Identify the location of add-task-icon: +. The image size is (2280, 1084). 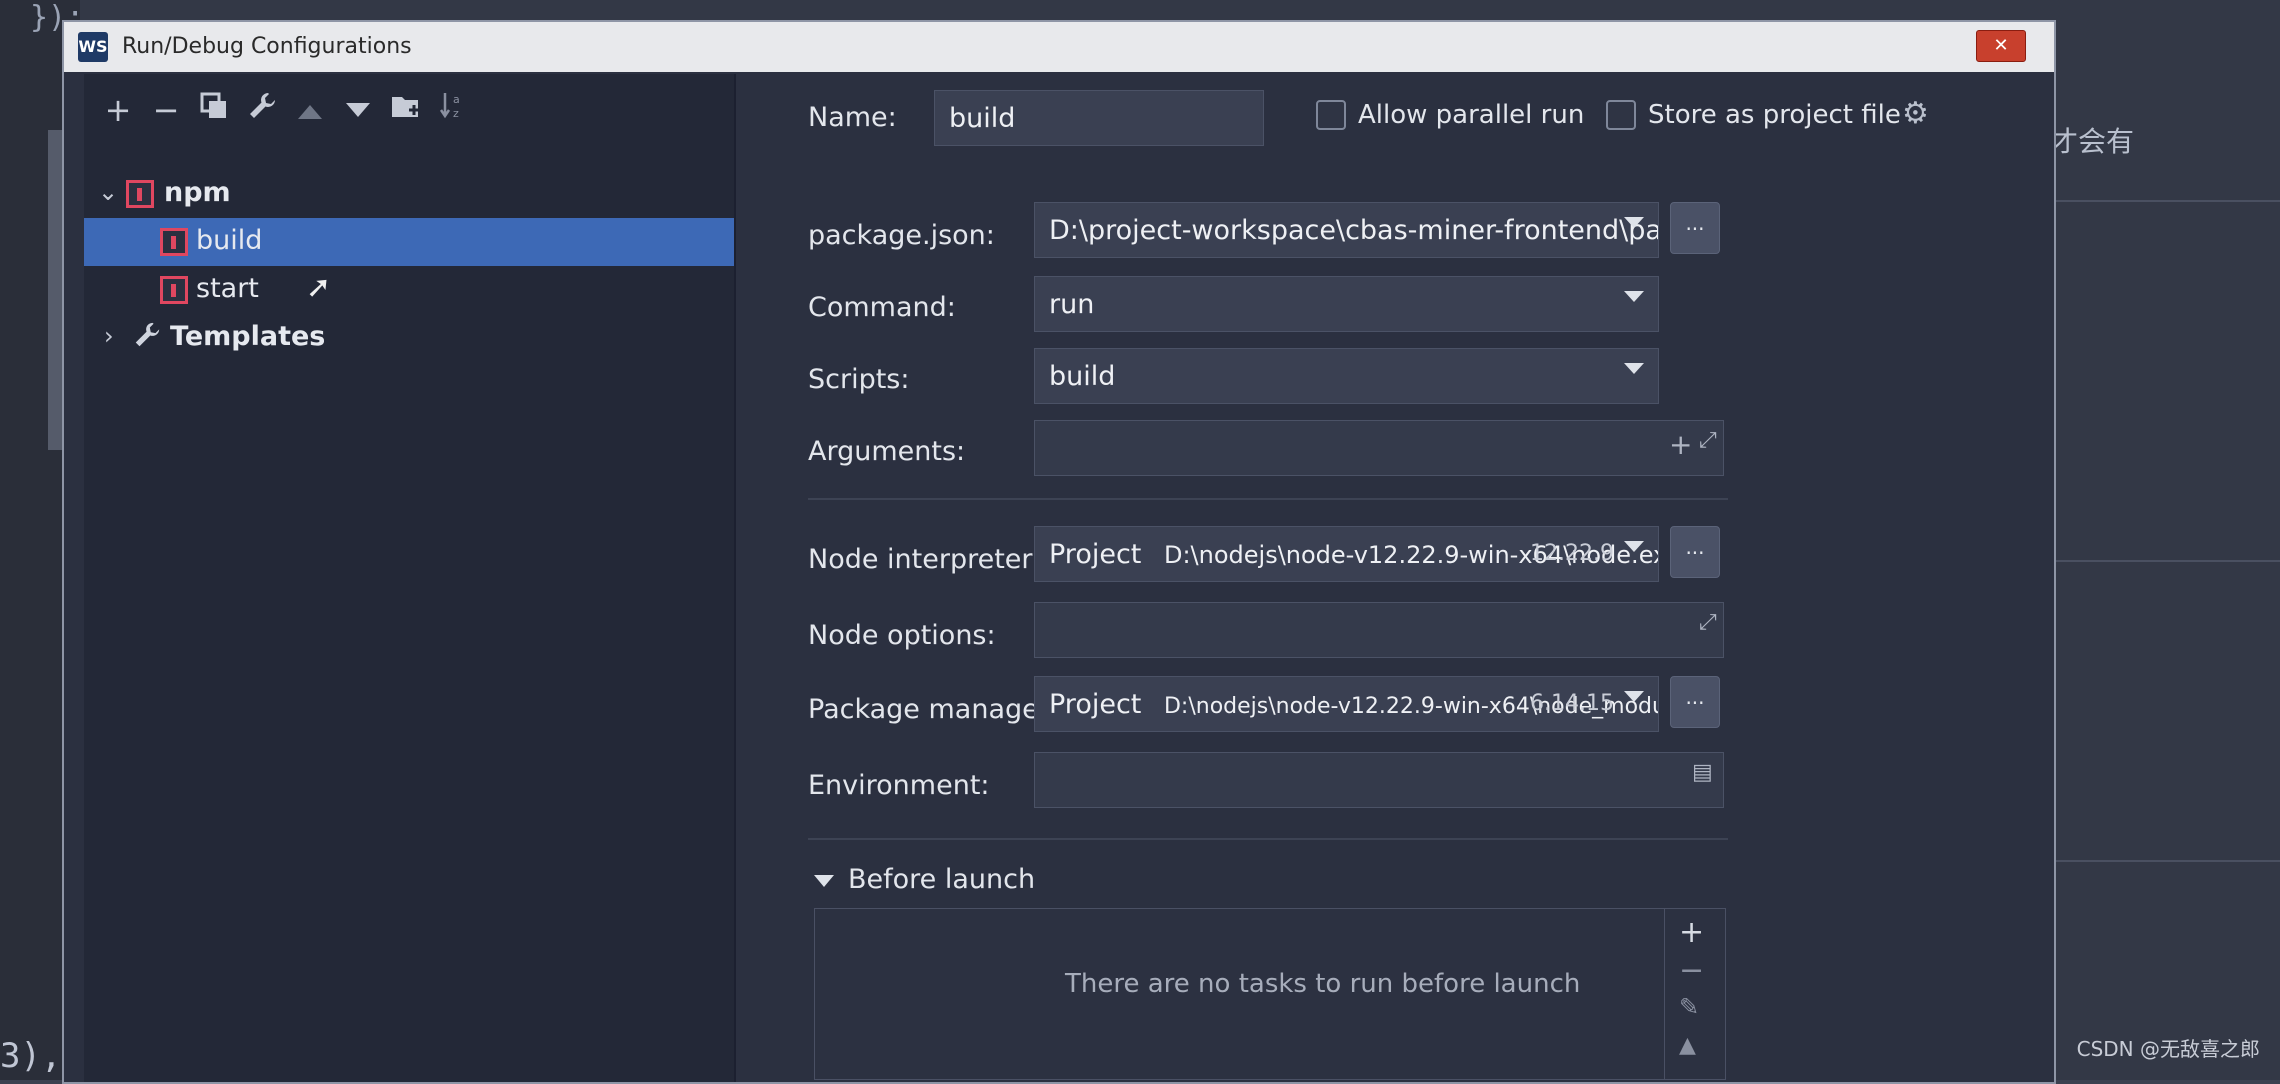
(1691, 932).